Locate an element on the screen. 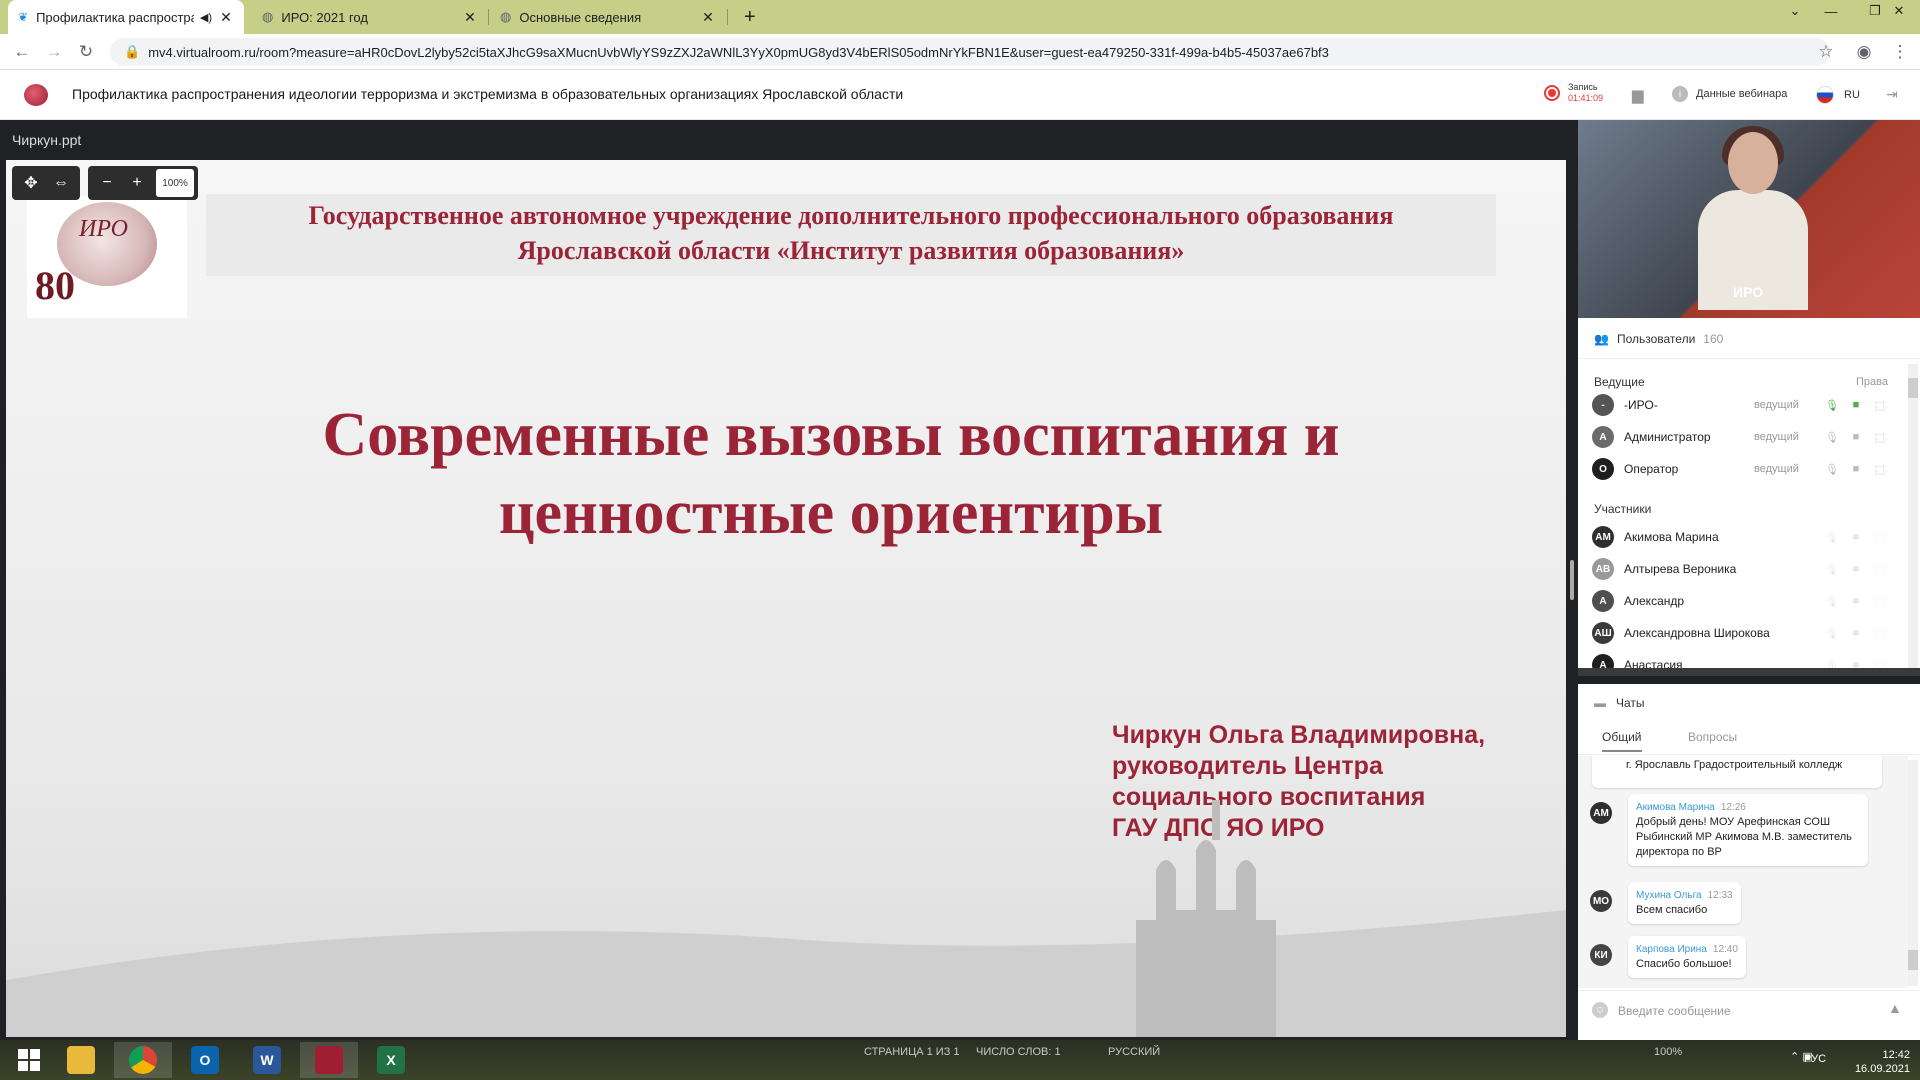 This screenshot has width=1920, height=1080. profile-icon: ◉ is located at coordinates (1864, 52).